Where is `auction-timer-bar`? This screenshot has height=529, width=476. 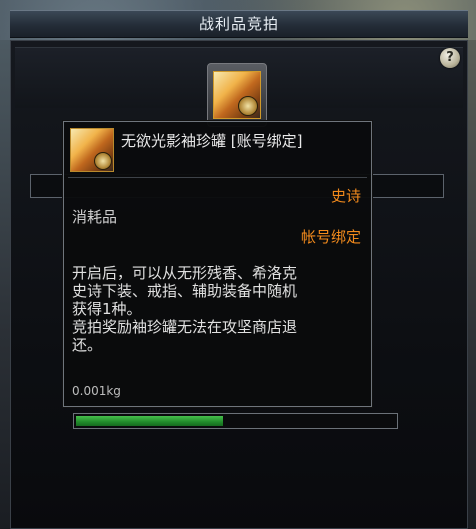
auction-timer-bar is located at coordinates (235, 421).